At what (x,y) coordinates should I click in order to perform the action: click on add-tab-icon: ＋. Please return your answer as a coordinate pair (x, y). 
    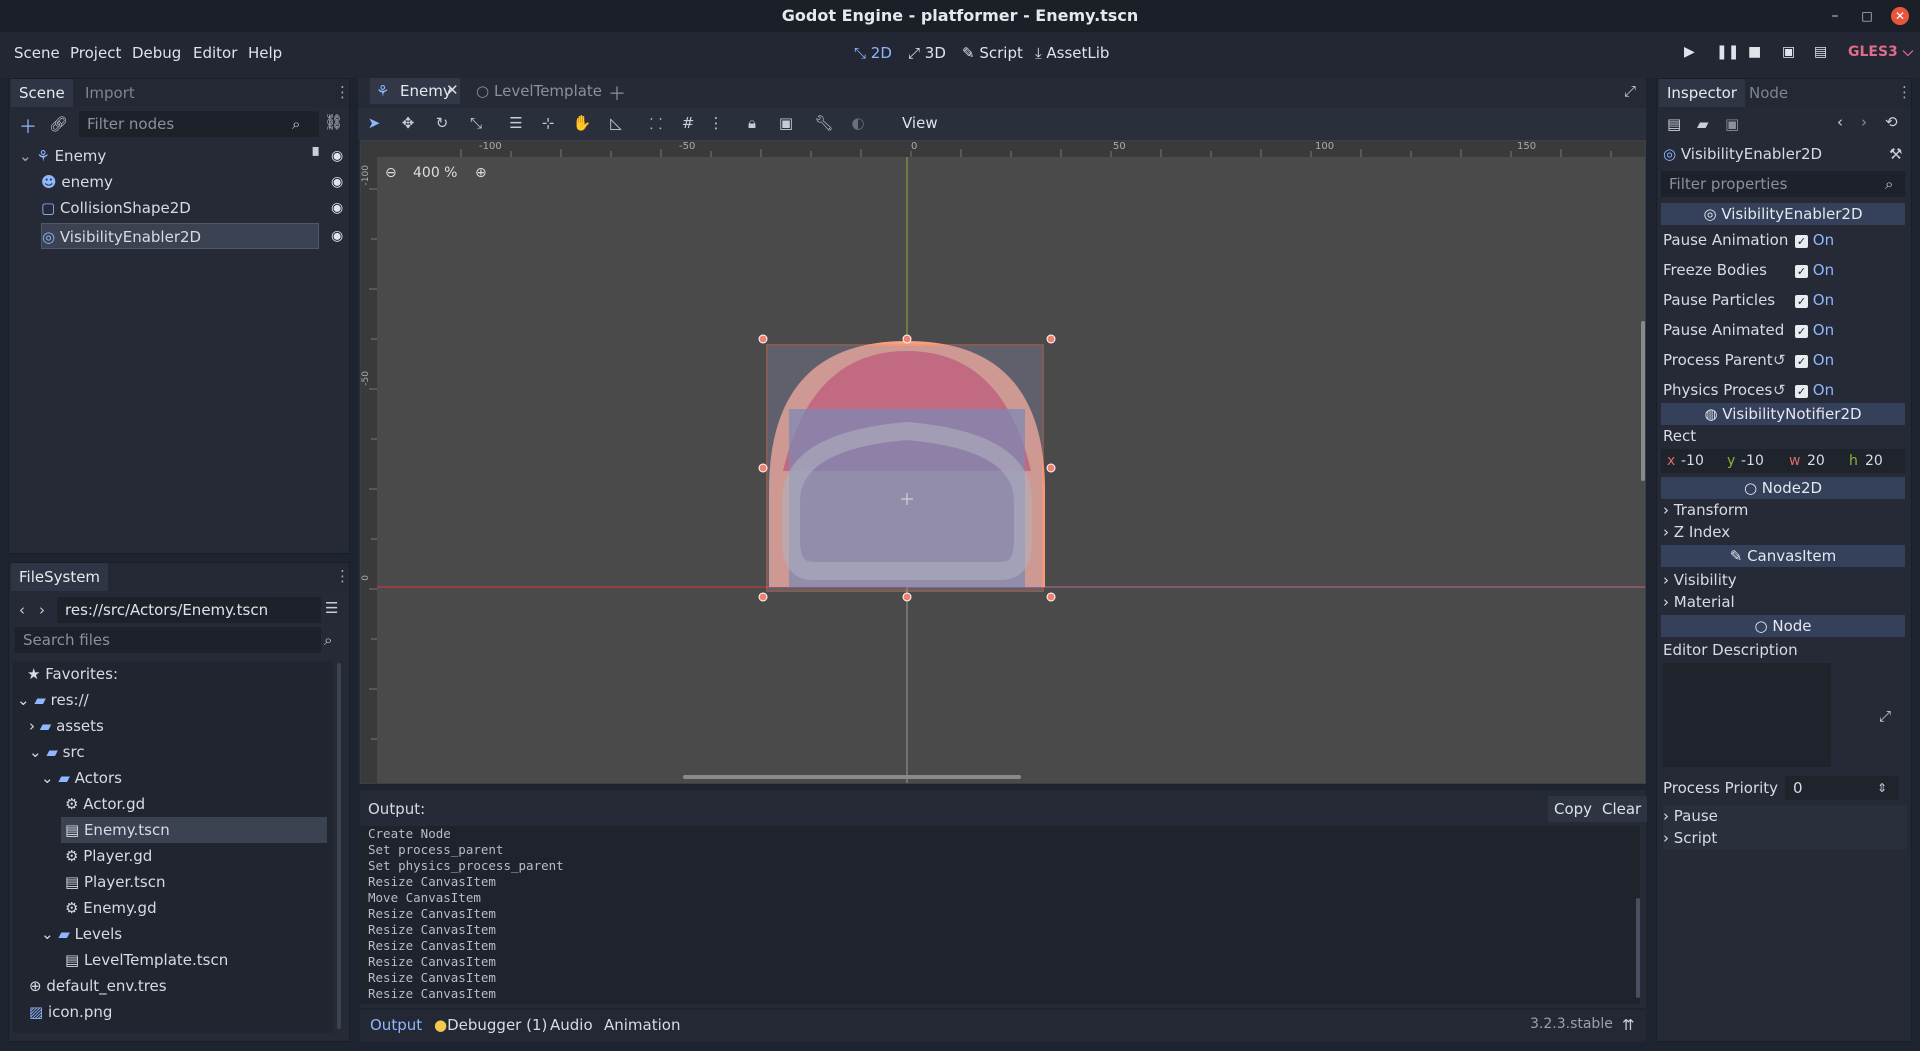
    Looking at the image, I should click on (617, 93).